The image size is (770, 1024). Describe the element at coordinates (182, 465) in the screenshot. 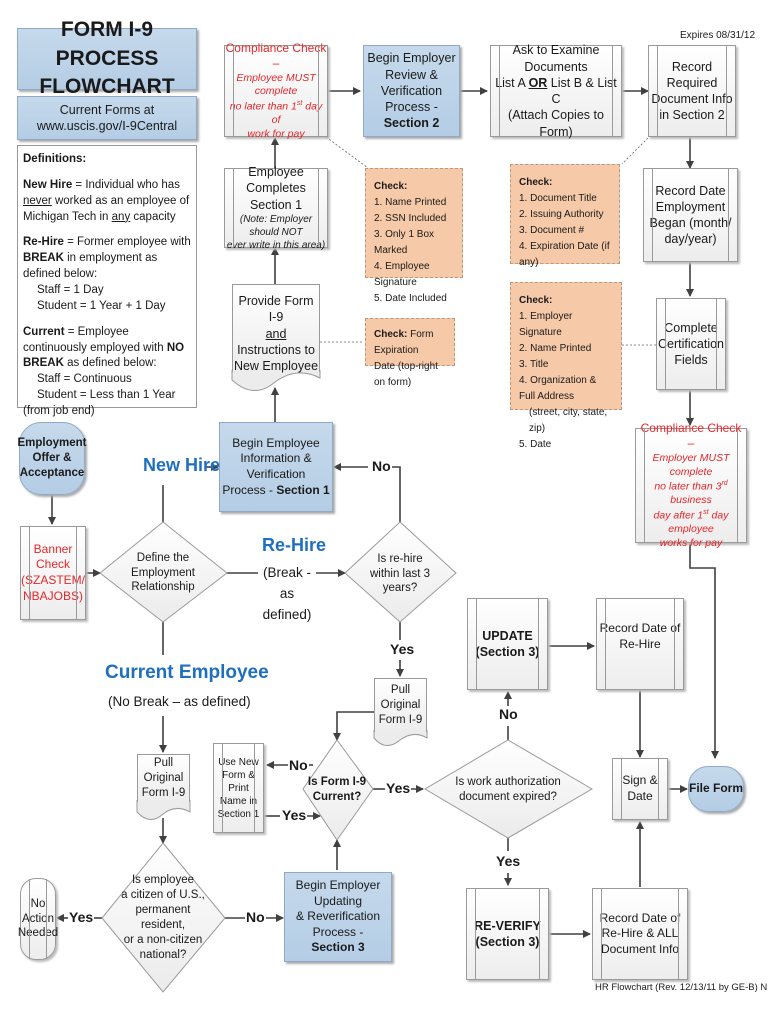

I see `branch-new-hire: New Hire` at that location.